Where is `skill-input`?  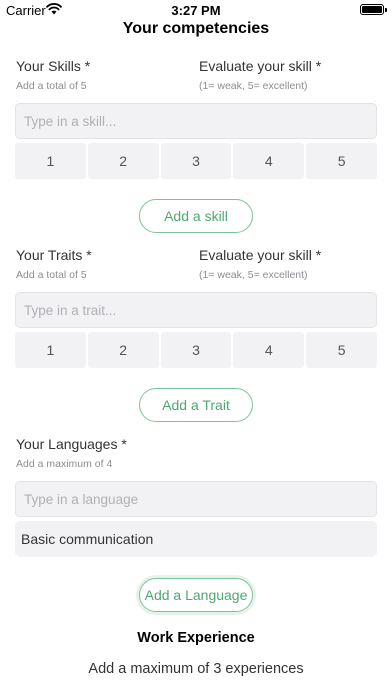
skill-input is located at coordinates (196, 121).